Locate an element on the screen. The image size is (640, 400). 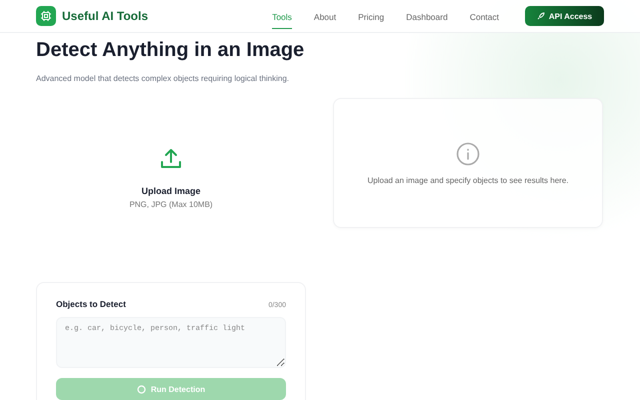
nav-tab: Dashboard is located at coordinates (427, 16).